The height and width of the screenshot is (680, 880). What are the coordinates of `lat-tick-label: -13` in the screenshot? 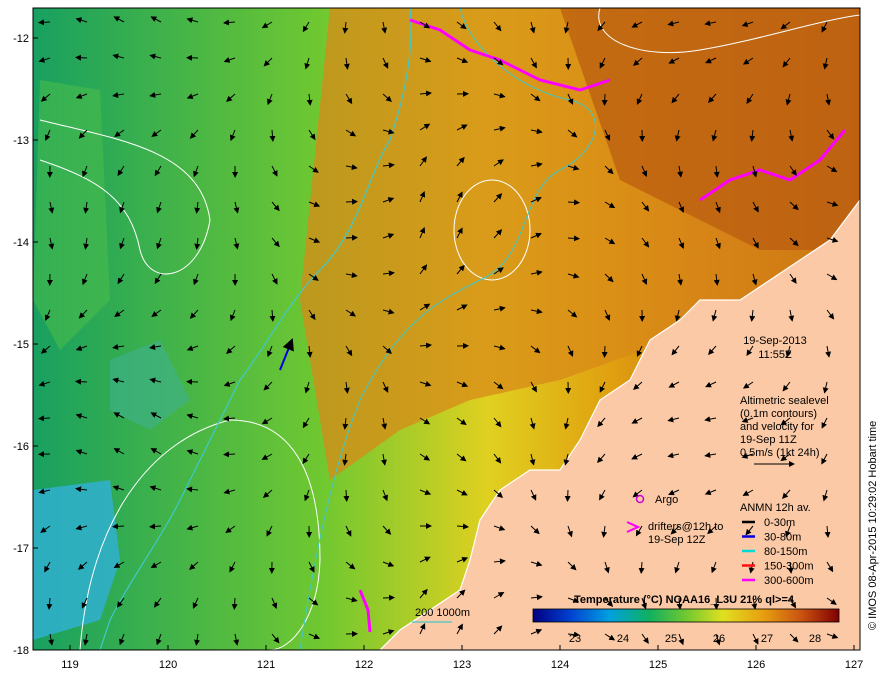 It's located at (21, 141).